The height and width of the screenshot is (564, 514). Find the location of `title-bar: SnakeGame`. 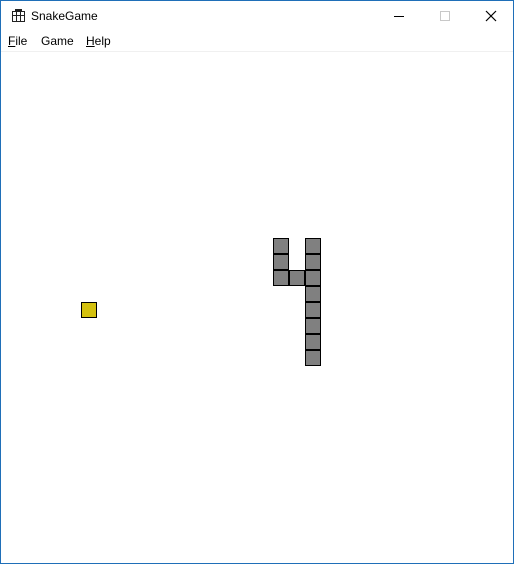

title-bar: SnakeGame is located at coordinates (257, 16).